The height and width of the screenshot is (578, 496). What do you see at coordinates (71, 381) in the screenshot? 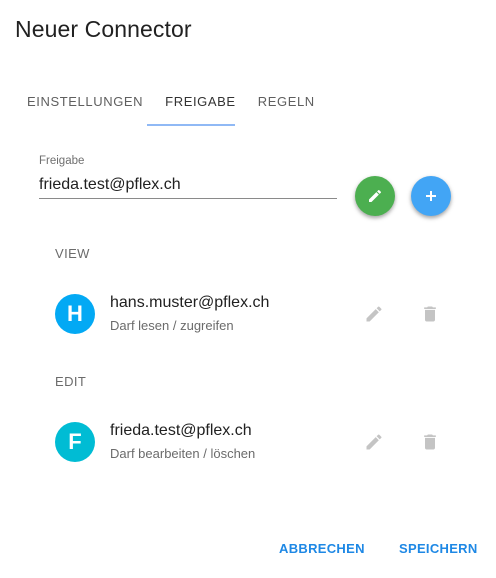
I see `section-label-edit: EDIT` at bounding box center [71, 381].